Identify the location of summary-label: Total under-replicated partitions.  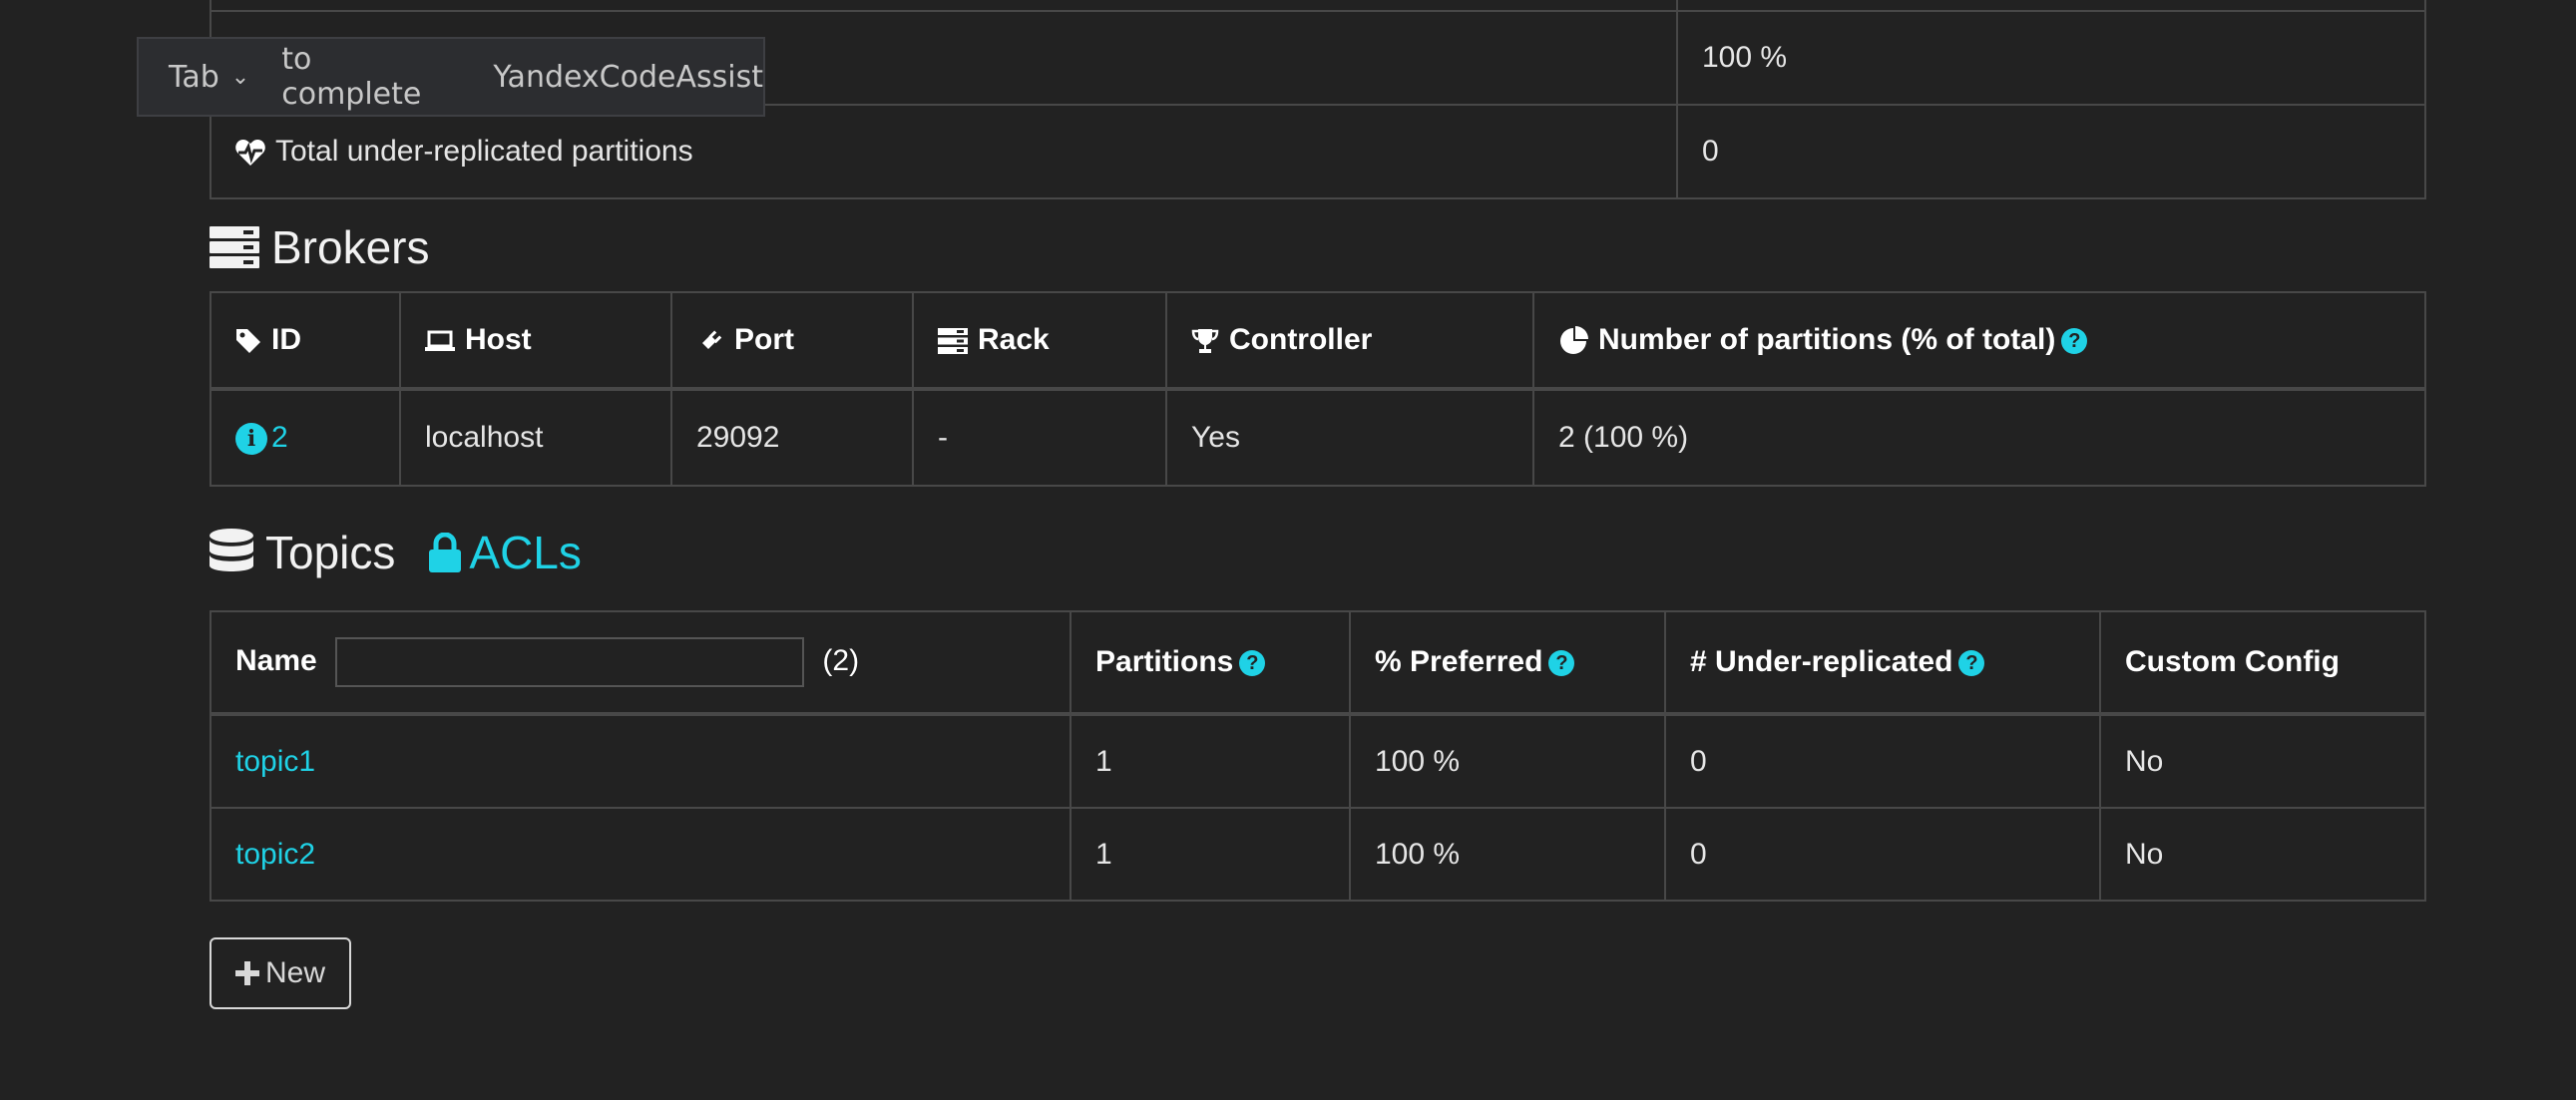
(944, 151).